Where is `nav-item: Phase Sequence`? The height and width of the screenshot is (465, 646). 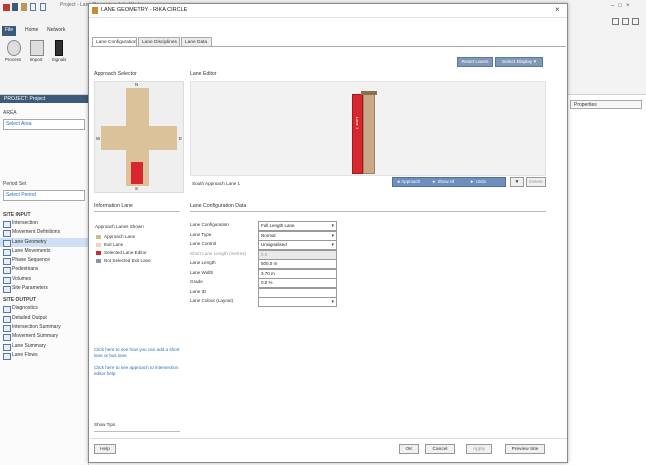
nav-item: Phase Sequence is located at coordinates (44, 261).